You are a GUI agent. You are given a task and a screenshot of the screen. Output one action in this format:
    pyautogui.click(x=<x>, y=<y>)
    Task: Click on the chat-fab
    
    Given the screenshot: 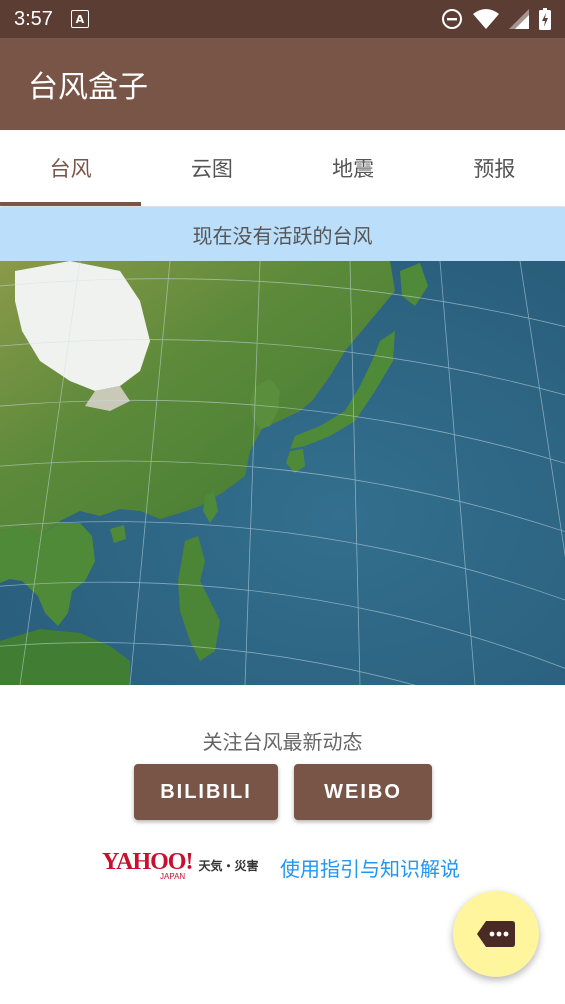 What is the action you would take?
    pyautogui.click(x=496, y=934)
    